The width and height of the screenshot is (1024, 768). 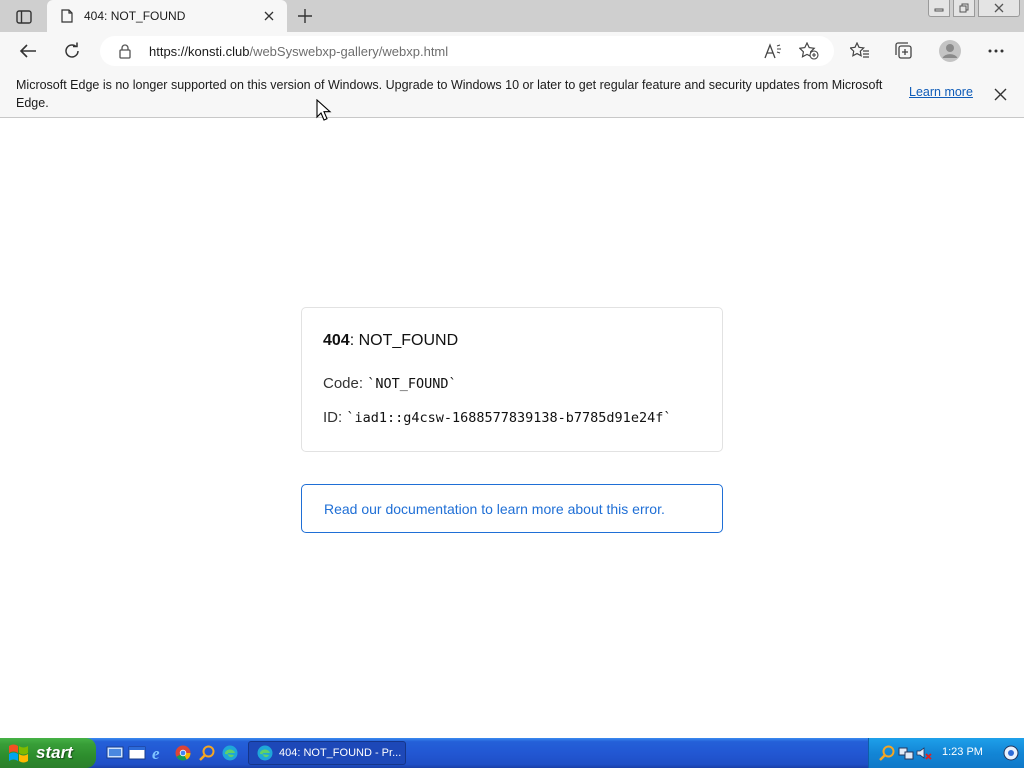 I want to click on add-favorite-button, so click(x=809, y=51).